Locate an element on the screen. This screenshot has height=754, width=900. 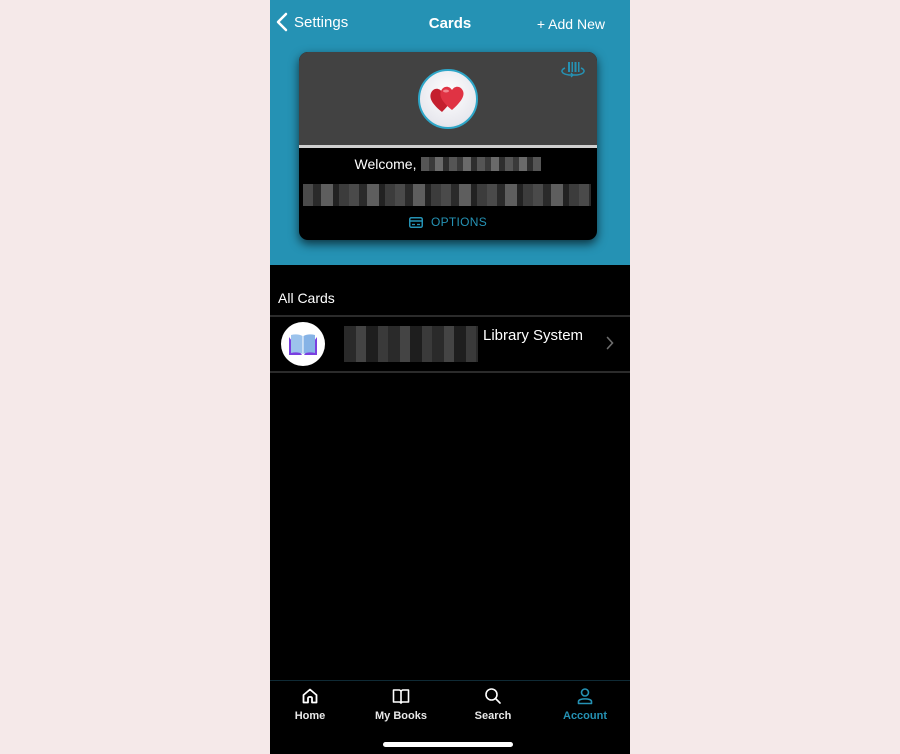
card-header is located at coordinates (448, 100).